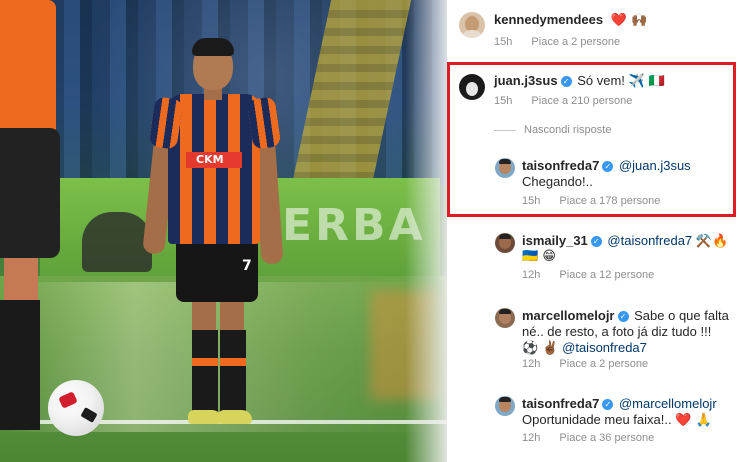 This screenshot has width=738, height=462. I want to click on reply-text: marcellomelojr ✓ Sabe o que falta, so click(625, 315).